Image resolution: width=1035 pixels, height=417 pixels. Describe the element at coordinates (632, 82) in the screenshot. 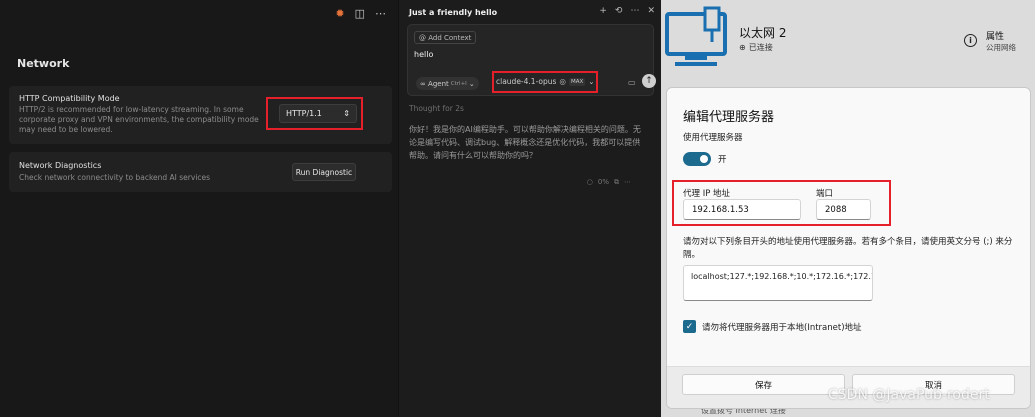

I see `image-icon: ▭` at that location.